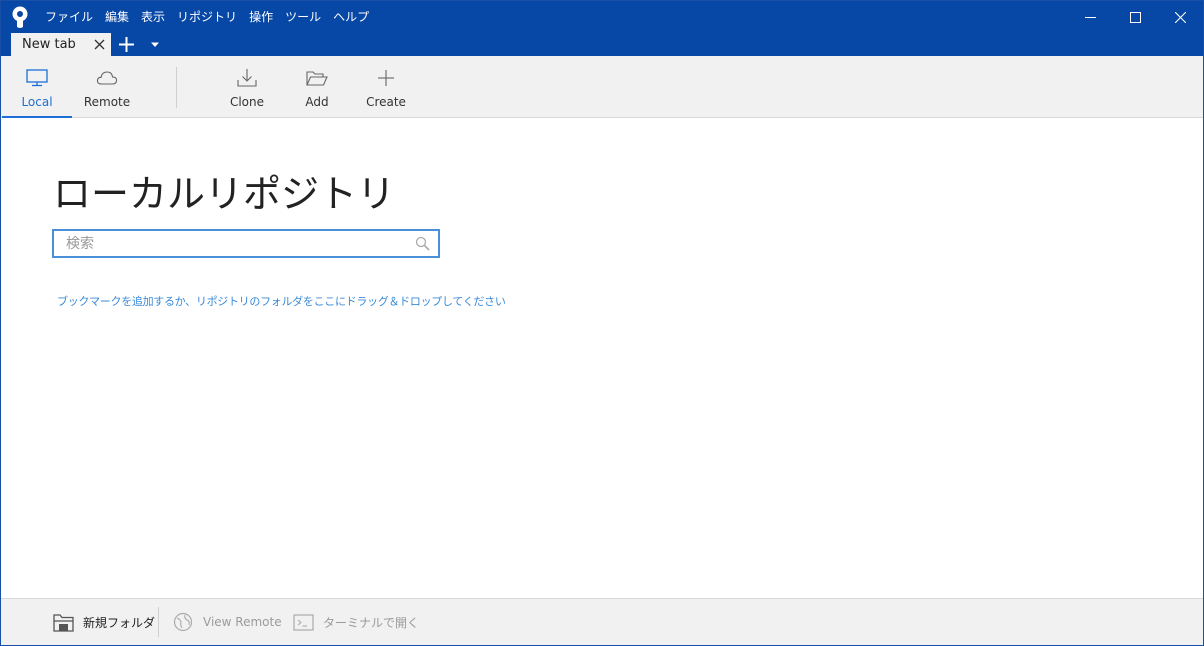  Describe the element at coordinates (119, 622) in the screenshot. I see `new-folder-label: 新規フォルダ` at that location.